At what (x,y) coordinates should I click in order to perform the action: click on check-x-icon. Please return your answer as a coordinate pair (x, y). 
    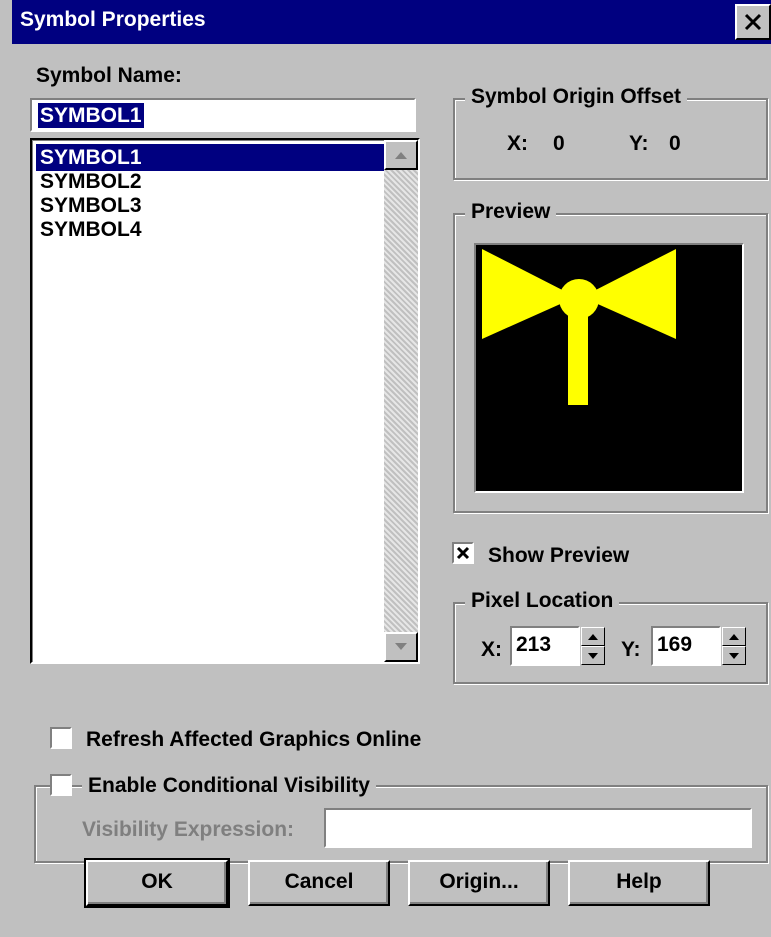
    Looking at the image, I should click on (463, 553).